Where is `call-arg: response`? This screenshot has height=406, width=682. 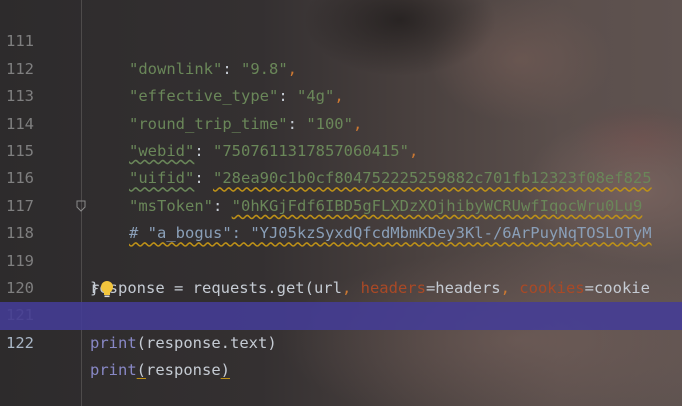
call-arg: response is located at coordinates (183, 370).